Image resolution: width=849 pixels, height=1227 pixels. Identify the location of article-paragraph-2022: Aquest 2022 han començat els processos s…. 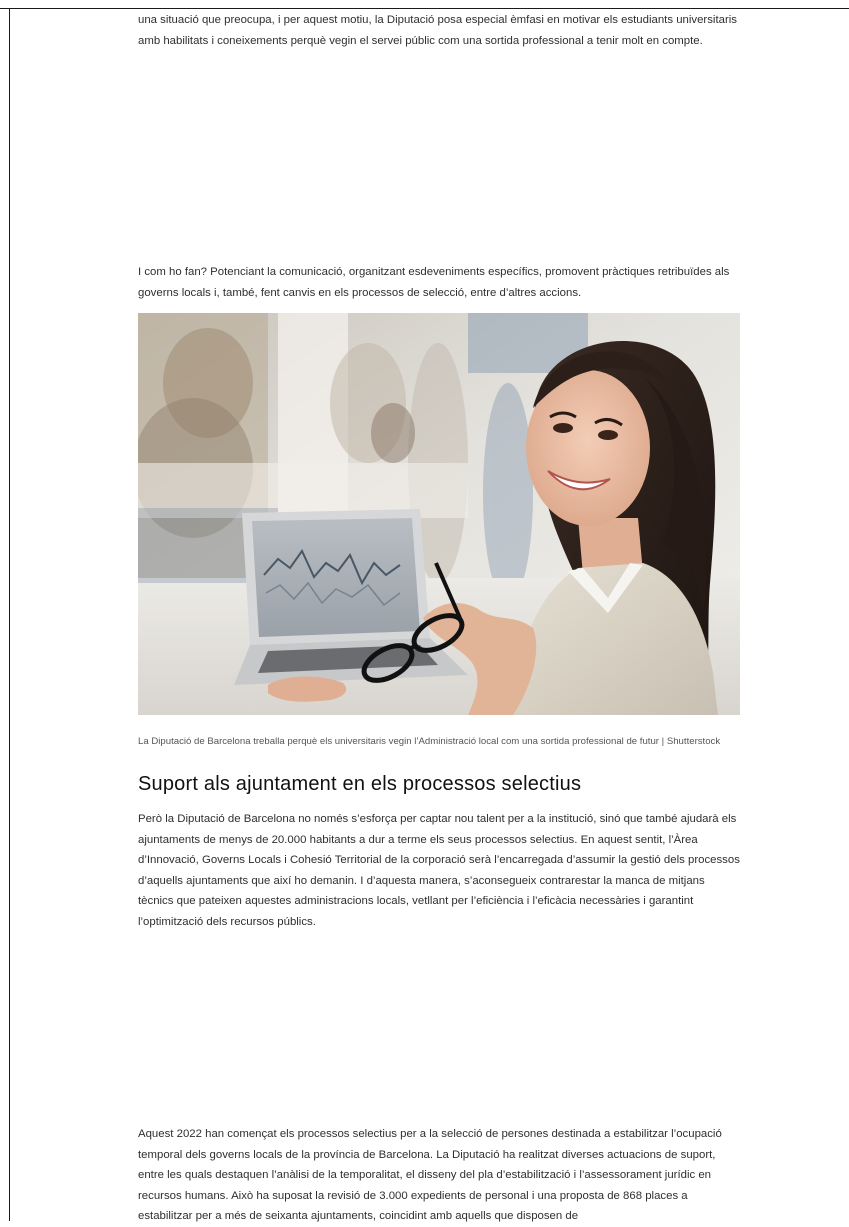
(430, 1175).